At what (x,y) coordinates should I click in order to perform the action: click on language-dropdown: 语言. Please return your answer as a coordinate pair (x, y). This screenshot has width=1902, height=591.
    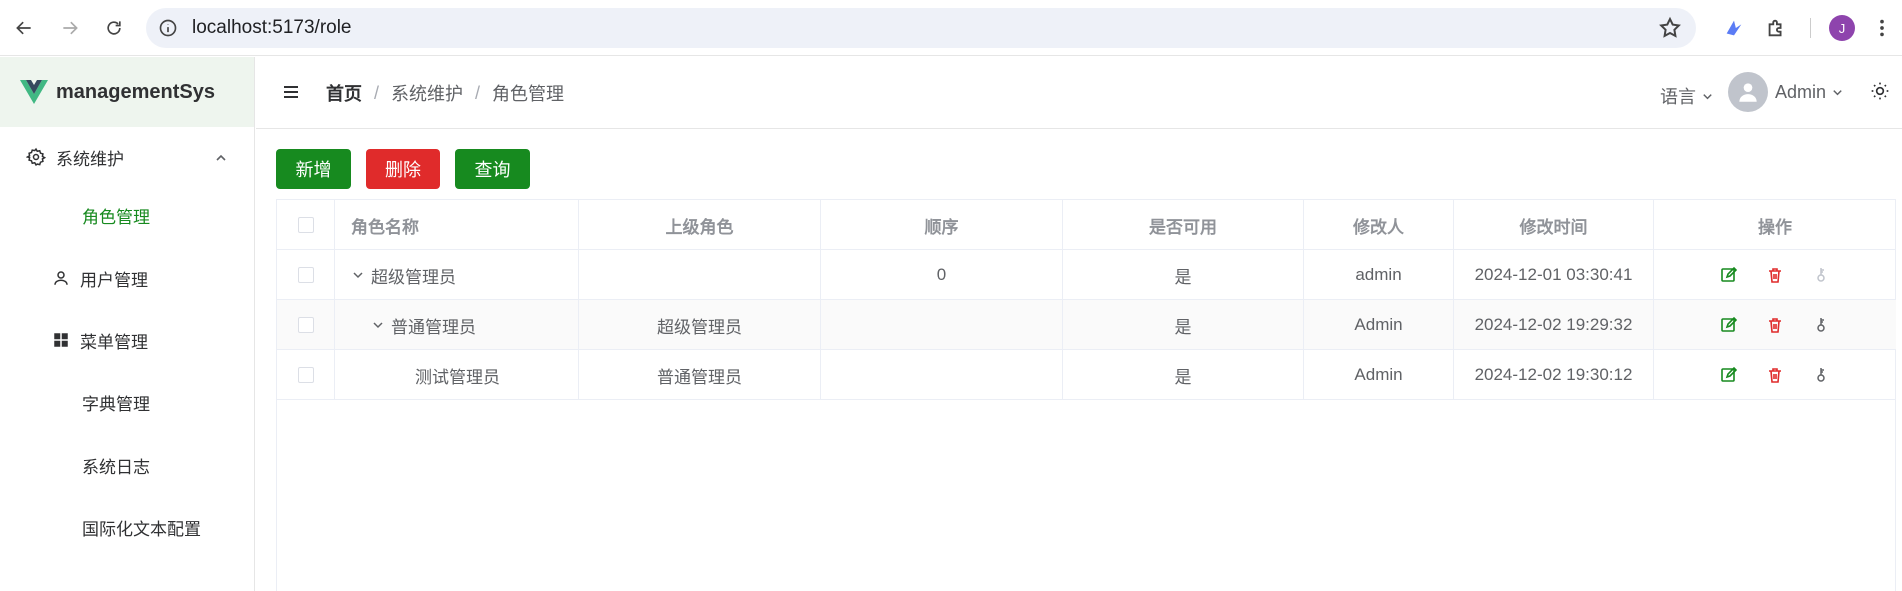
    Looking at the image, I should click on (1687, 96).